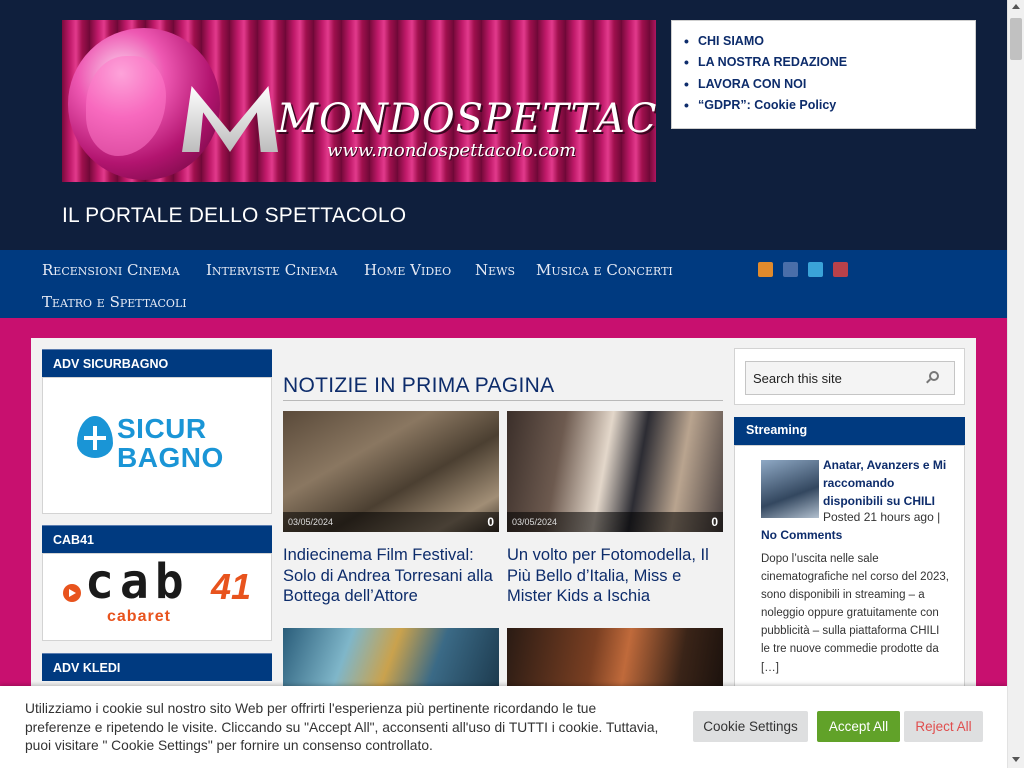  I want to click on widget-title-kledi: ADV KLEDI, so click(157, 667).